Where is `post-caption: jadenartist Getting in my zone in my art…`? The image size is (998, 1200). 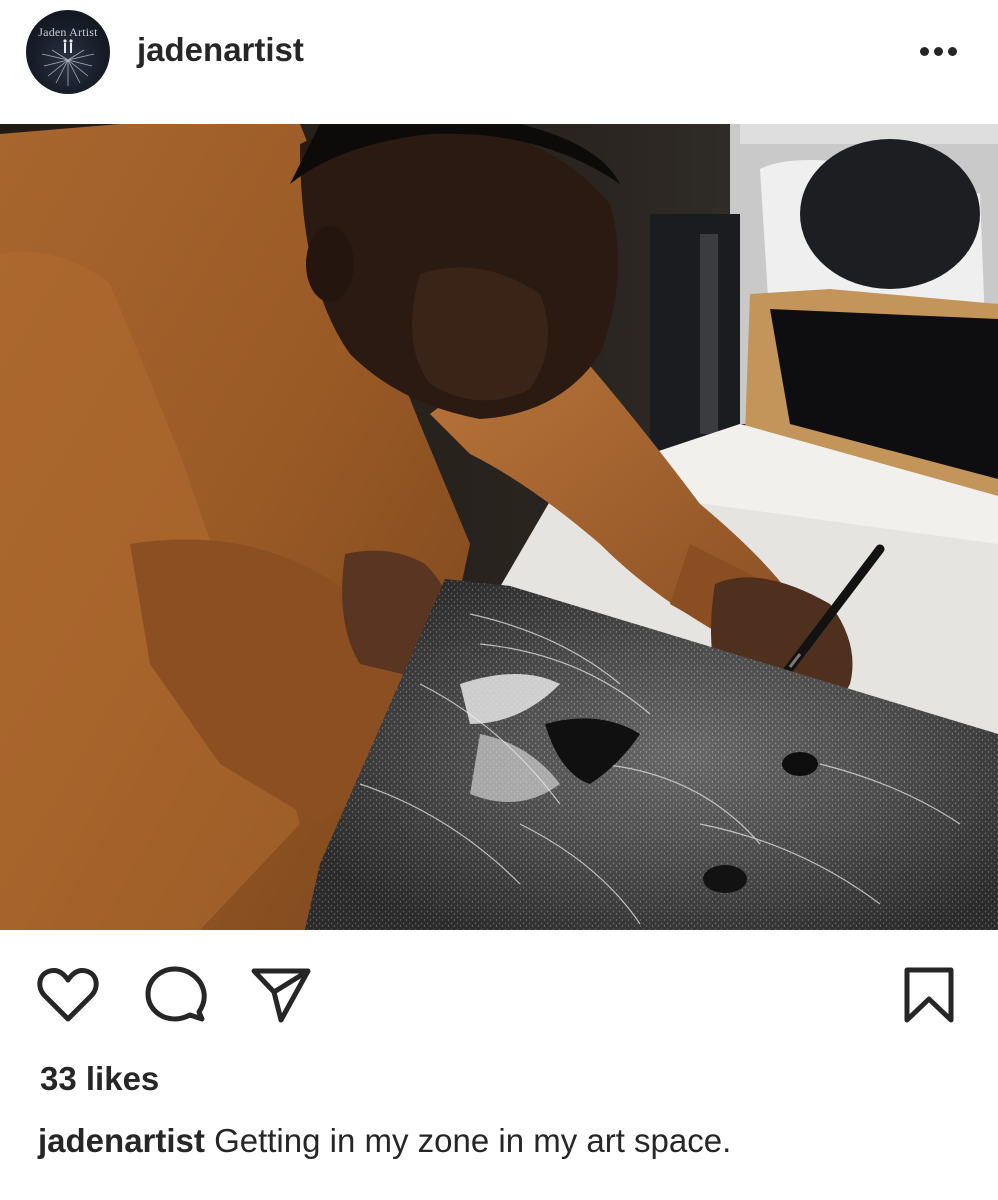
post-caption: jadenartist Getting in my zone in my art… is located at coordinates (503, 1141).